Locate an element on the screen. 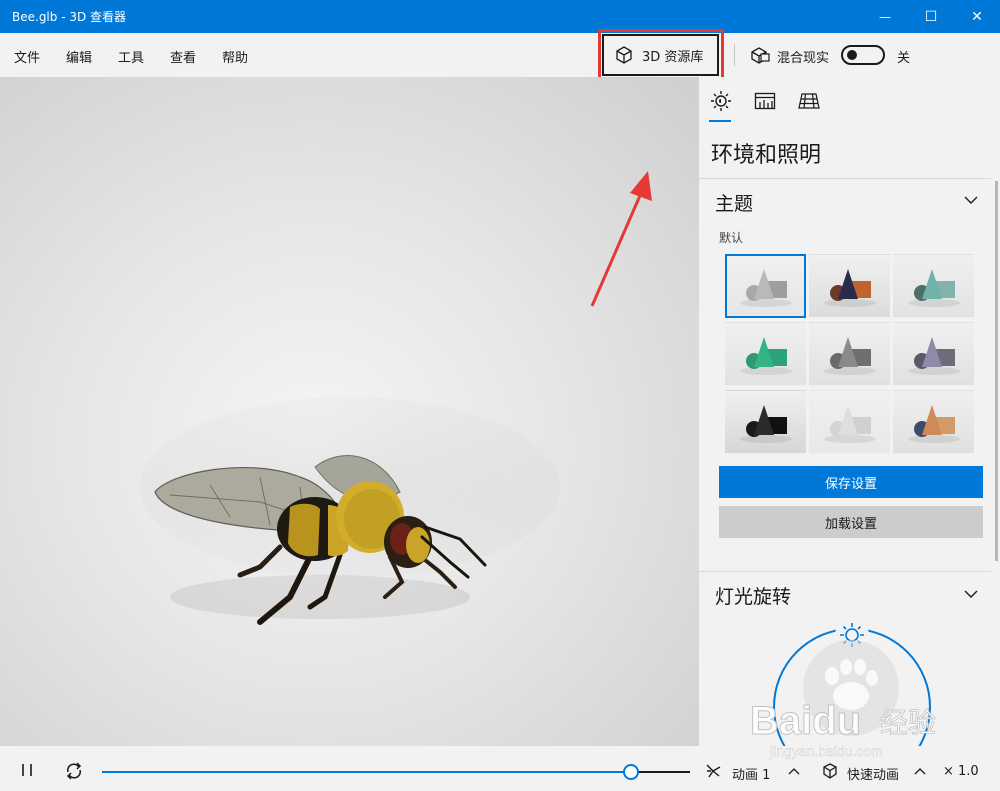 Image resolution: width=1000 pixels, height=791 pixels. menu-help: 帮助 is located at coordinates (235, 56).